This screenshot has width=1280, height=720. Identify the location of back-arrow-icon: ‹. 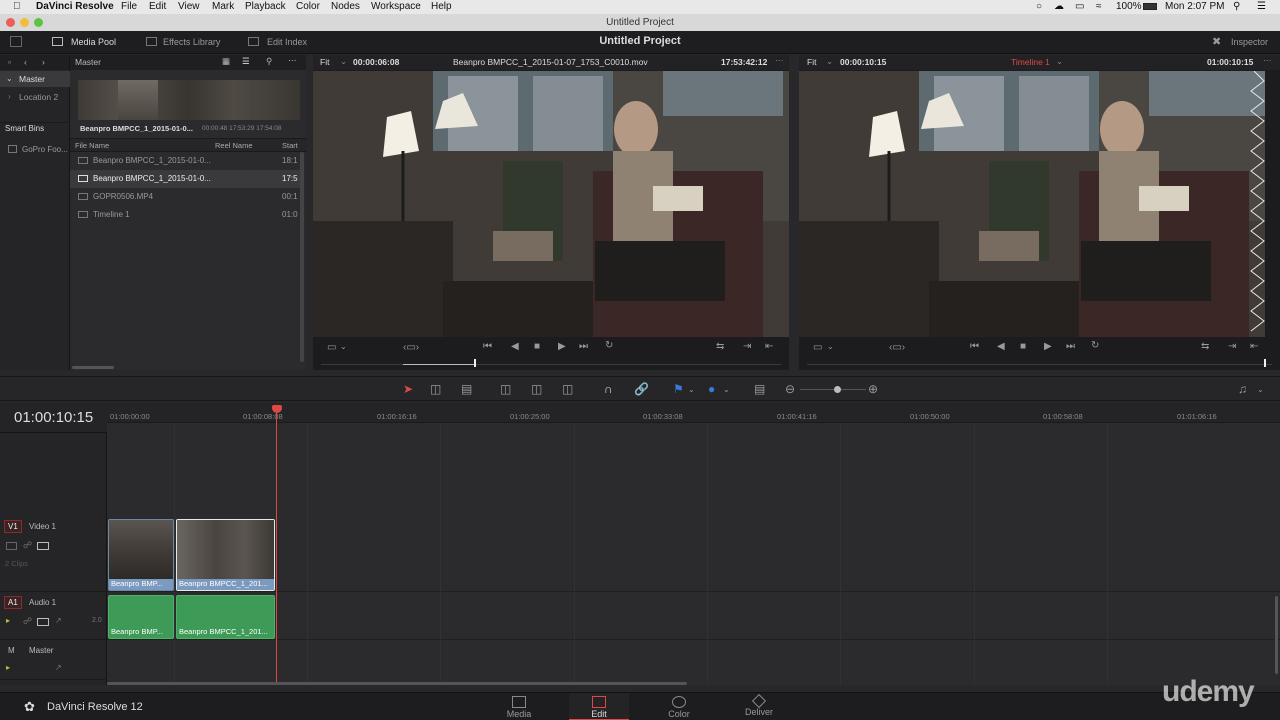
(25, 62).